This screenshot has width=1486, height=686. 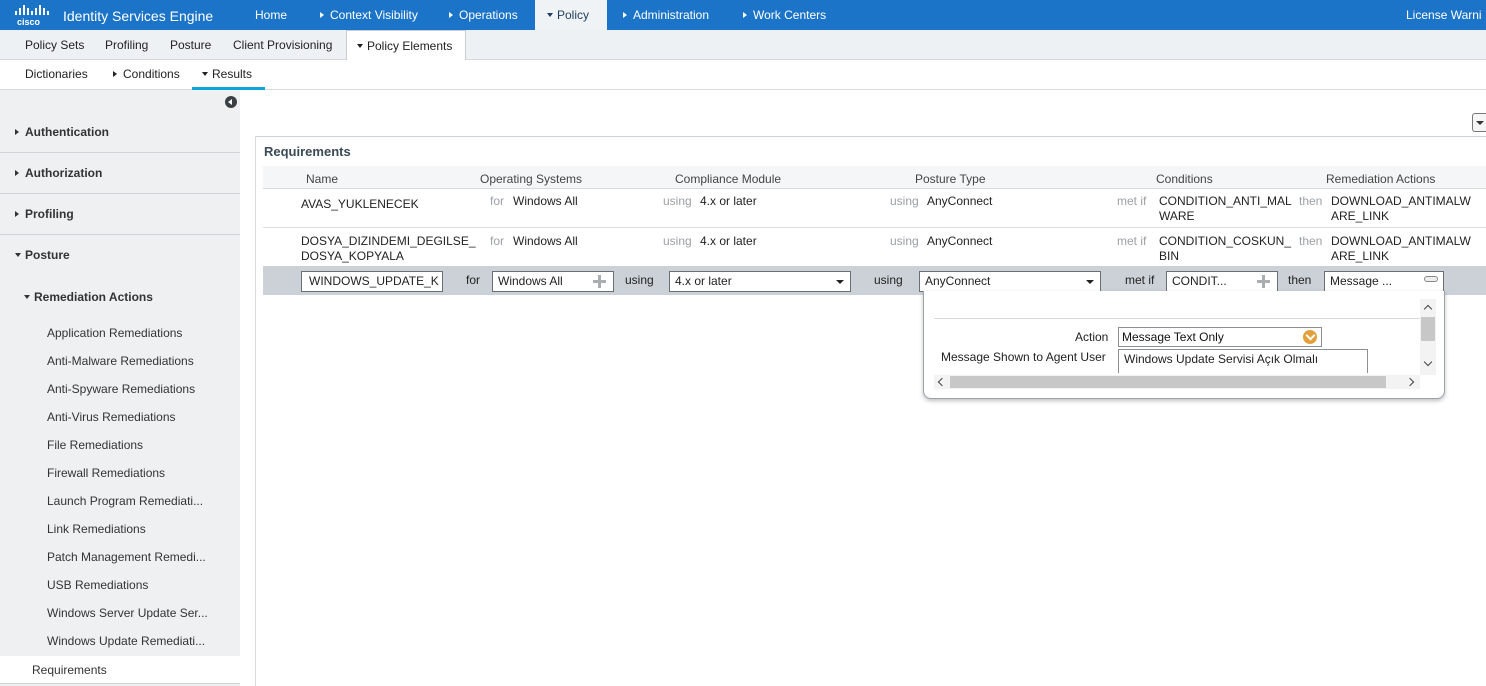 What do you see at coordinates (271, 15) in the screenshot?
I see `nav-home: Home` at bounding box center [271, 15].